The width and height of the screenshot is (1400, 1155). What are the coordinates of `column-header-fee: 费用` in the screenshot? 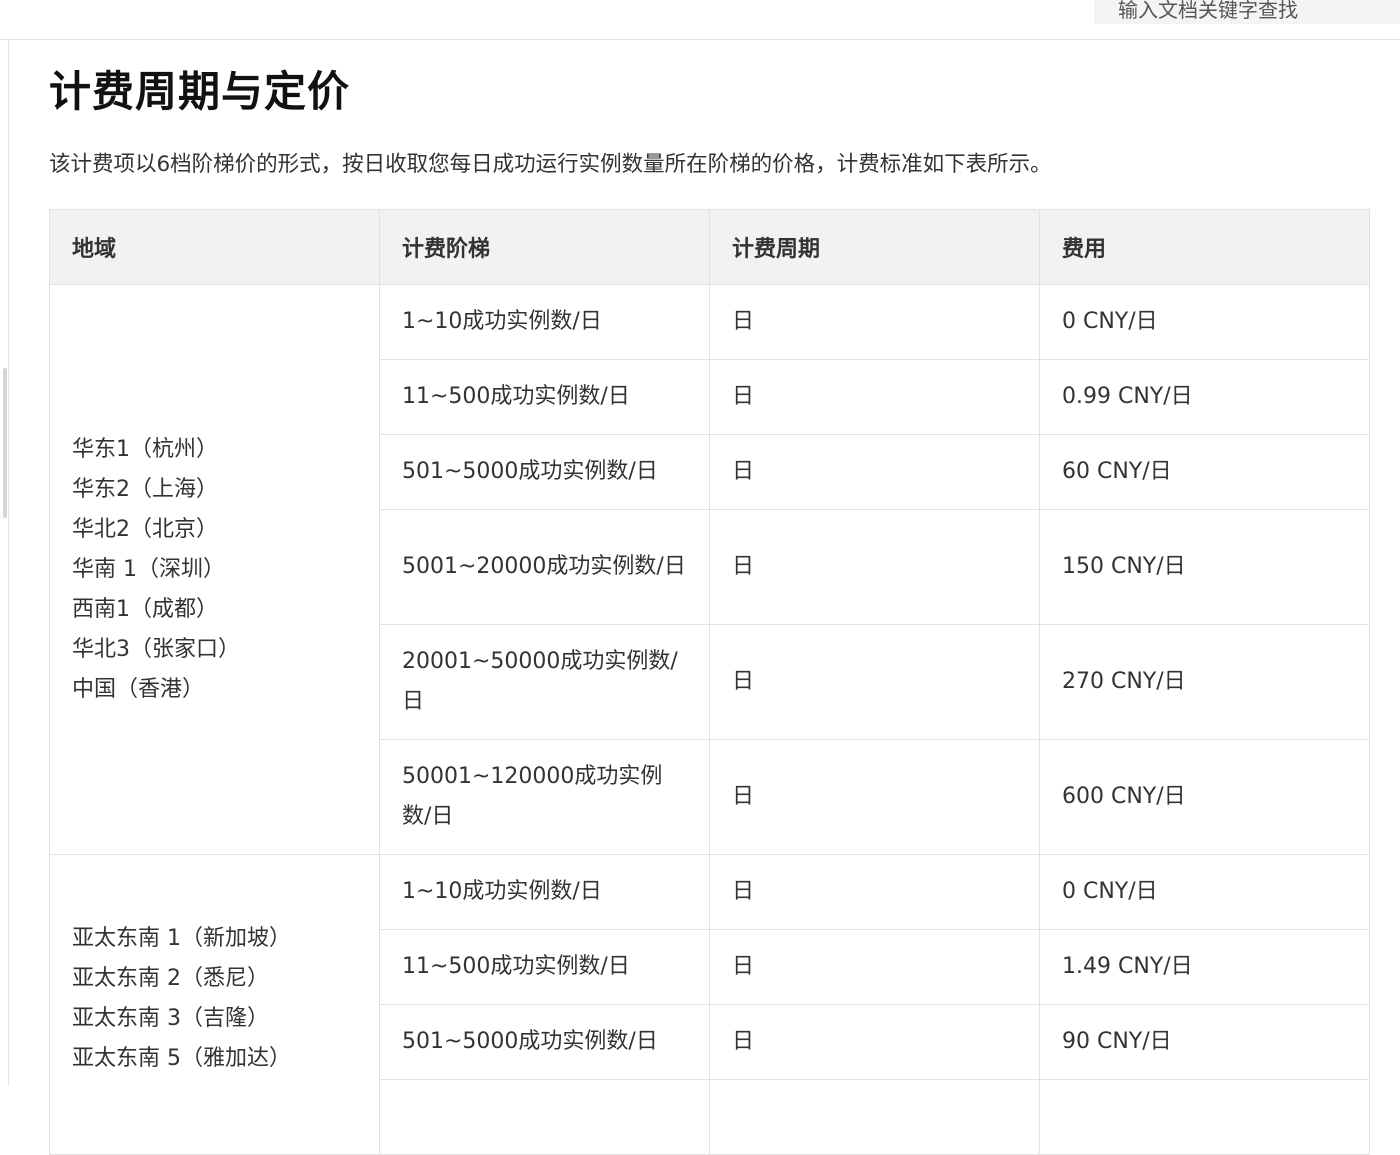 It's located at (1204, 247).